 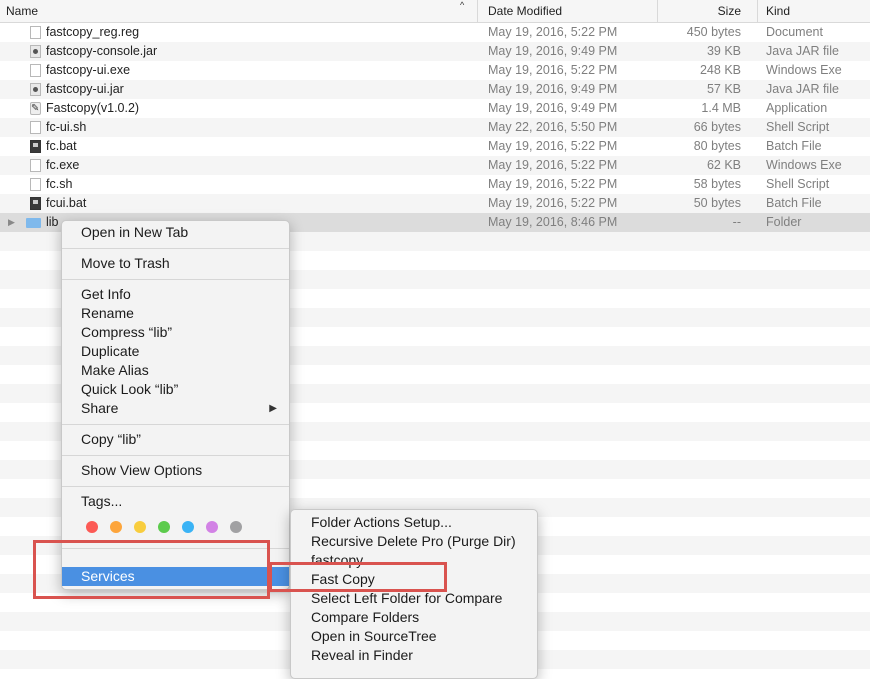 What do you see at coordinates (175, 470) in the screenshot?
I see `menu-item-show-view-options: Show View Options` at bounding box center [175, 470].